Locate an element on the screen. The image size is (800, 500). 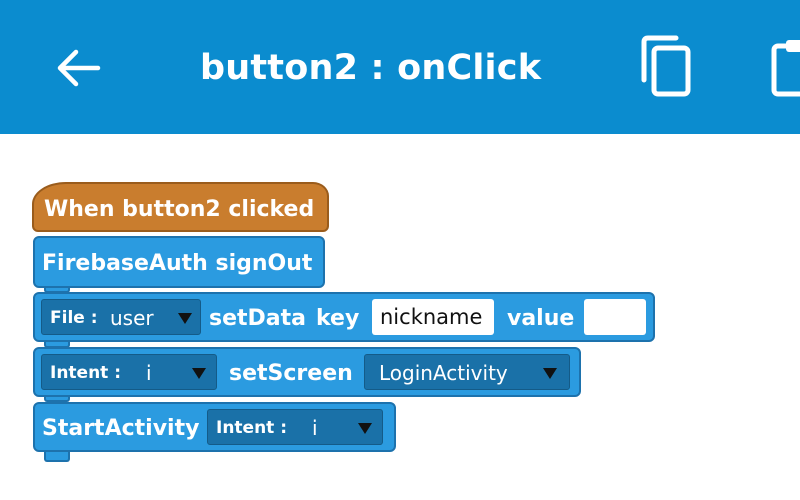
value-label: value is located at coordinates (541, 318).